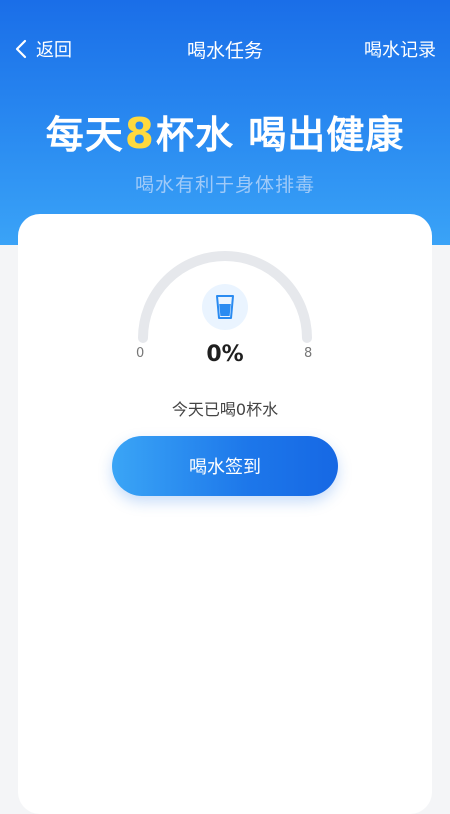  Describe the element at coordinates (400, 49) in the screenshot. I see `drink-record-link: 喝水记录` at that location.